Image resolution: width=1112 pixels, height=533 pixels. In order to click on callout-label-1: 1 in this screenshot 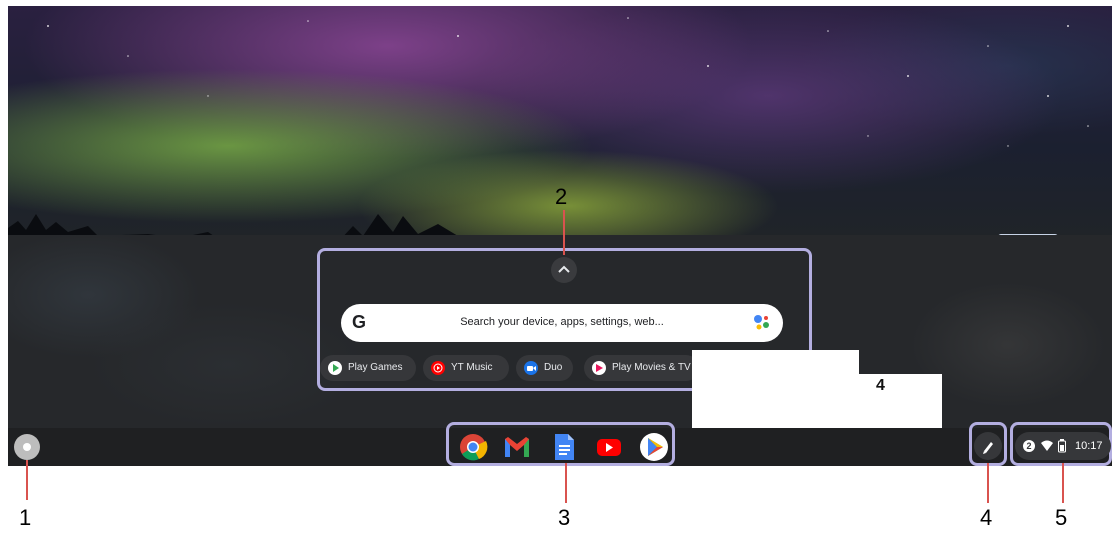, I will do `click(25, 517)`.